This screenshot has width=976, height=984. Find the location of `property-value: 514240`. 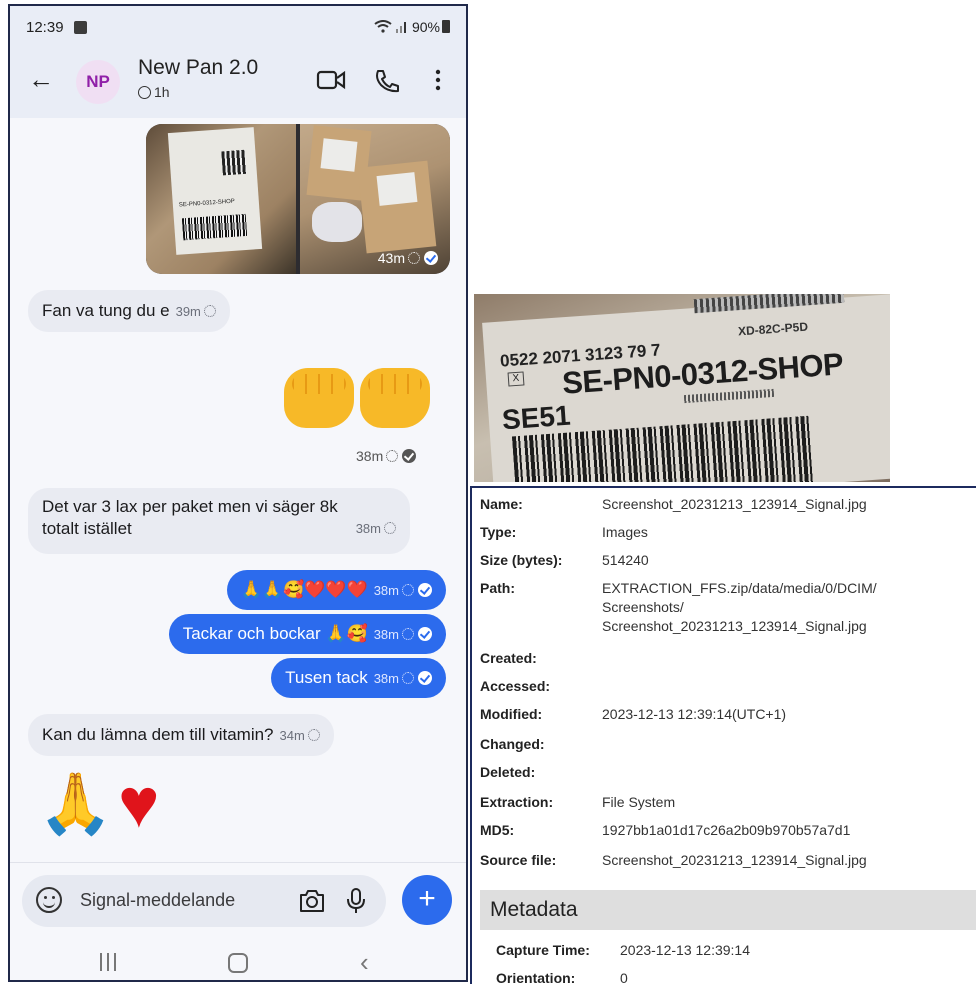

property-value: 514240 is located at coordinates (625, 560).